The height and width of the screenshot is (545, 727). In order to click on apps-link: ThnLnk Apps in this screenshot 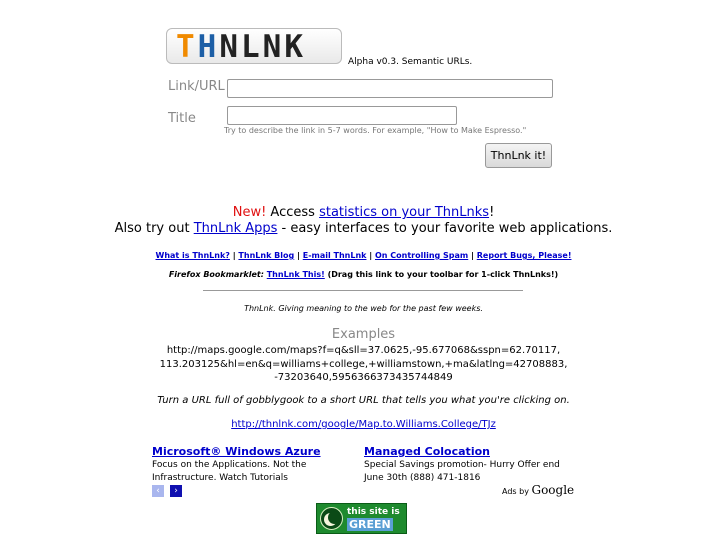, I will do `click(236, 228)`.